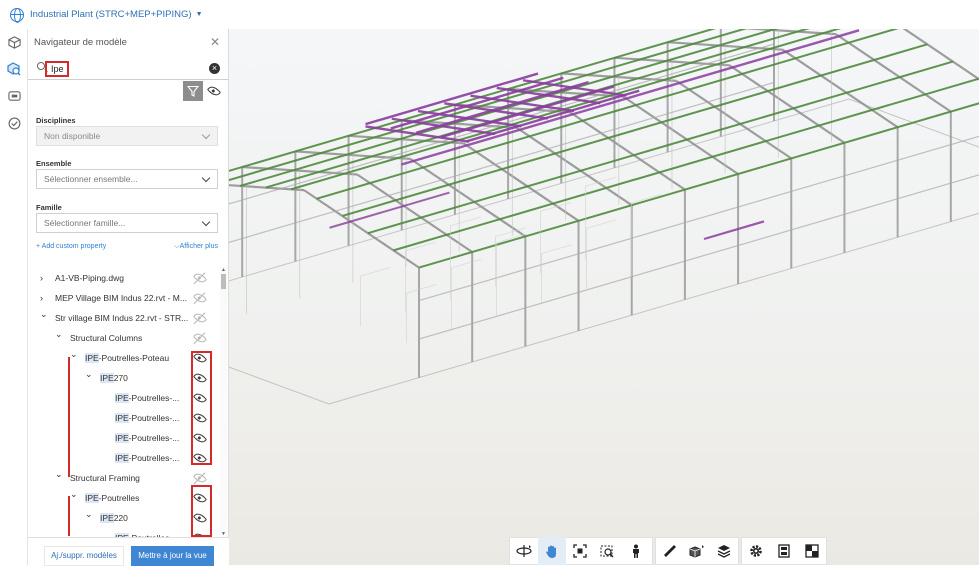 This screenshot has width=979, height=566. What do you see at coordinates (71, 246) in the screenshot?
I see `add-custom-property-link: + Add custom property` at bounding box center [71, 246].